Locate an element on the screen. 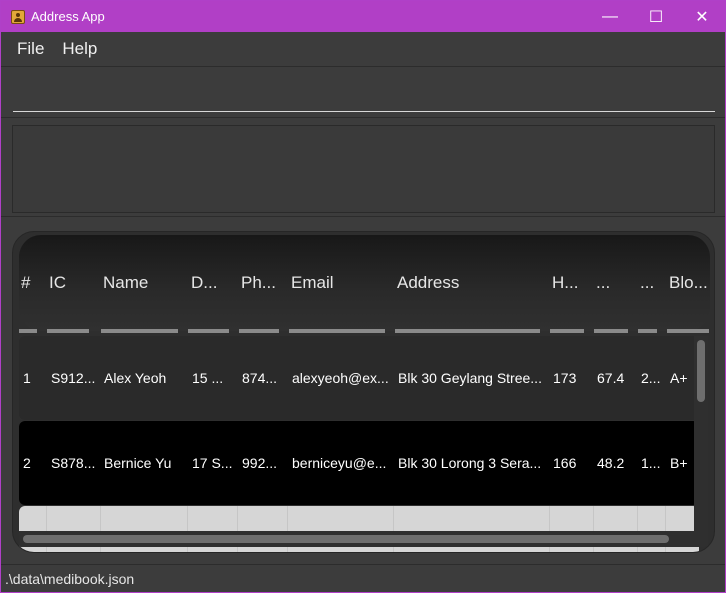 This screenshot has height=593, width=726. maximize-button: ☐ is located at coordinates (656, 16).